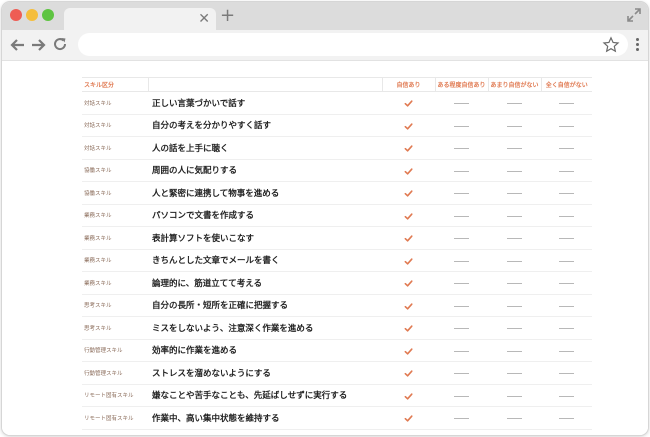 This screenshot has width=650, height=437. I want to click on row-category: 思考スキル, so click(115, 305).